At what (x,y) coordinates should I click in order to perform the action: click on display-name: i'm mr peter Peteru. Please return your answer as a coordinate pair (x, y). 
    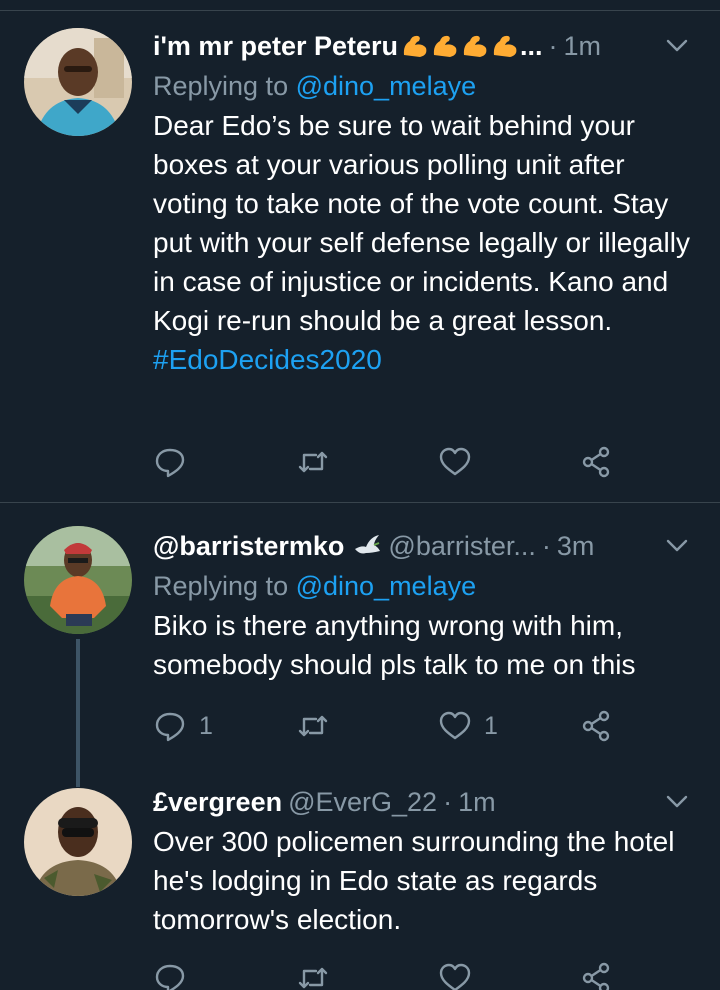
    Looking at the image, I should click on (275, 46).